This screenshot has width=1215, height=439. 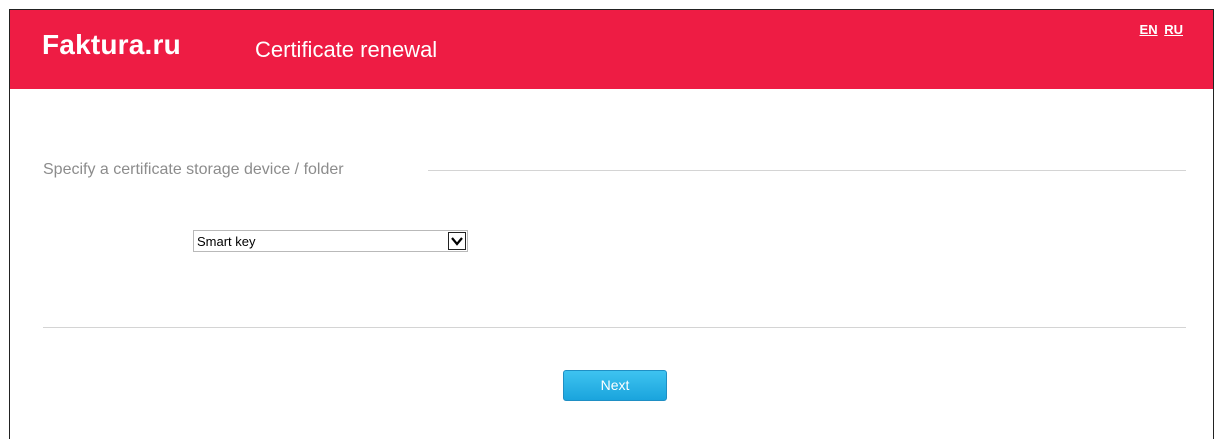 What do you see at coordinates (615, 385) in the screenshot?
I see `next-button: Next` at bounding box center [615, 385].